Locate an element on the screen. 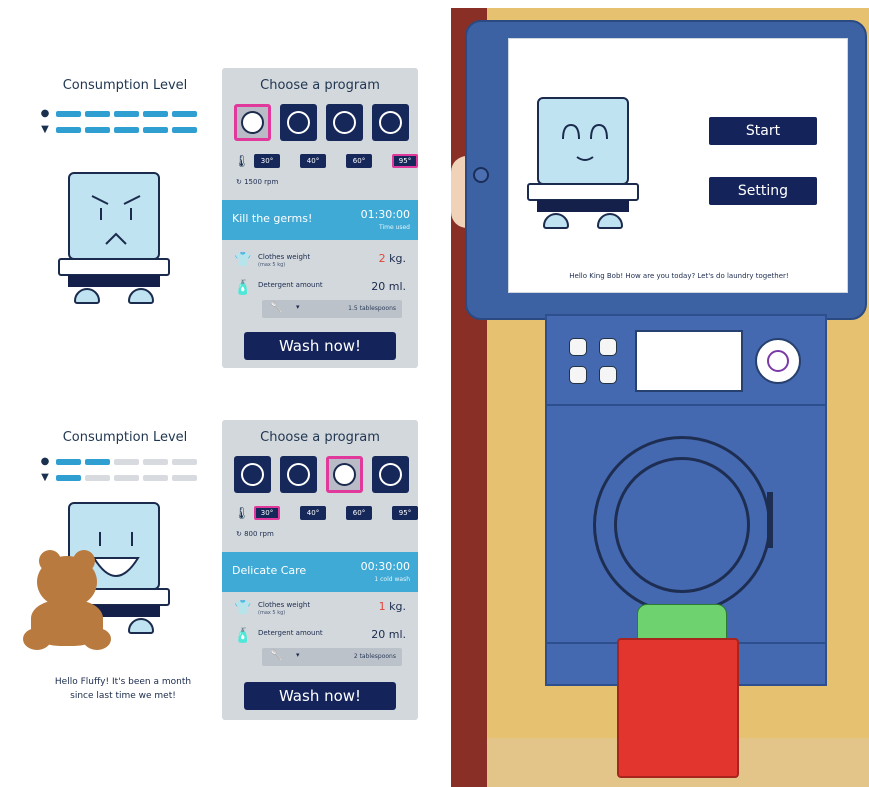 This screenshot has width=869, height=787. robot-angry is located at coordinates (124, 242).